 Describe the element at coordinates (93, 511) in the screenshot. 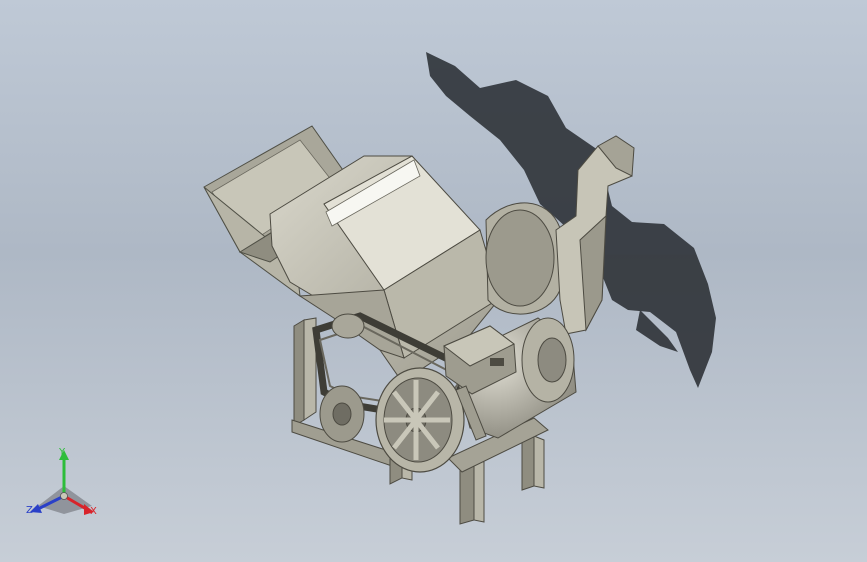

I see `triad-x-label: X` at that location.